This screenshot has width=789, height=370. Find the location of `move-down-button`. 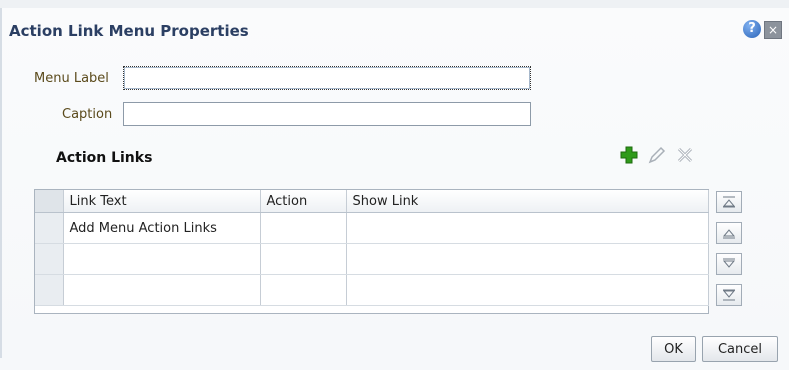

move-down-button is located at coordinates (729, 264).